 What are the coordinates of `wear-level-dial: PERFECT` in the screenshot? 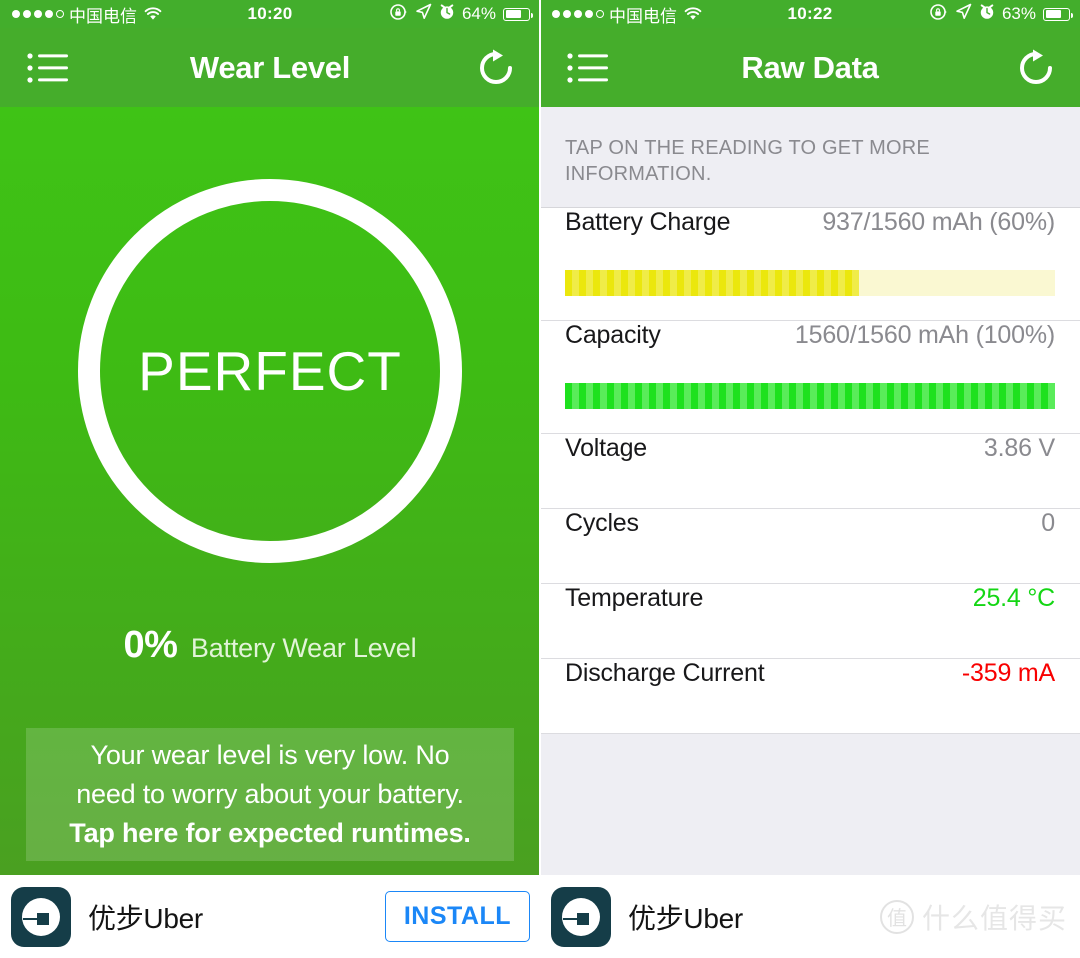 It's located at (270, 371).